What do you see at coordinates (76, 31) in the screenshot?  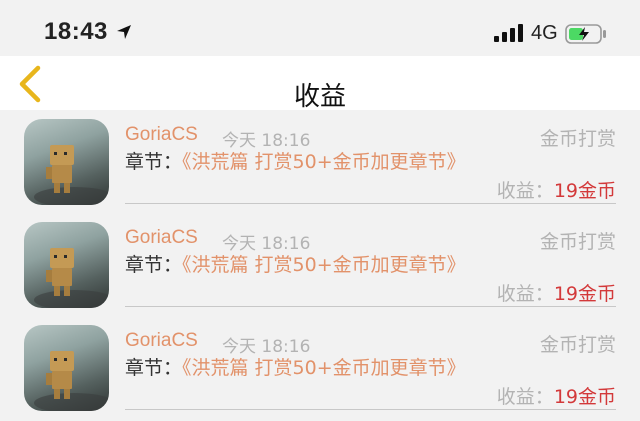 I see `status-time: 18:43` at bounding box center [76, 31].